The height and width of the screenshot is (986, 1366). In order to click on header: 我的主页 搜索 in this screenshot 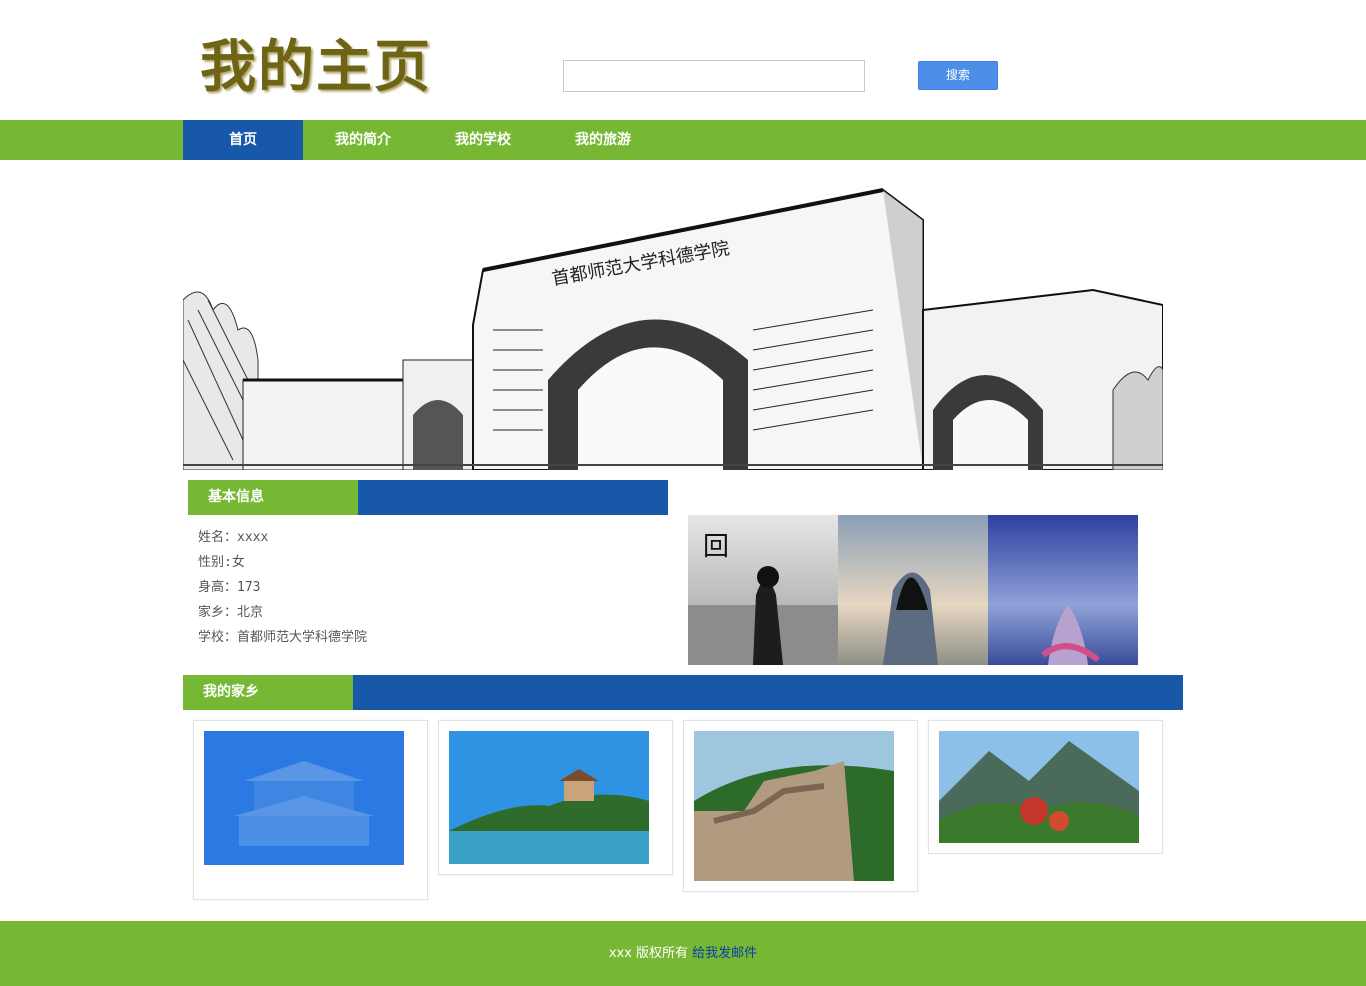, I will do `click(683, 60)`.